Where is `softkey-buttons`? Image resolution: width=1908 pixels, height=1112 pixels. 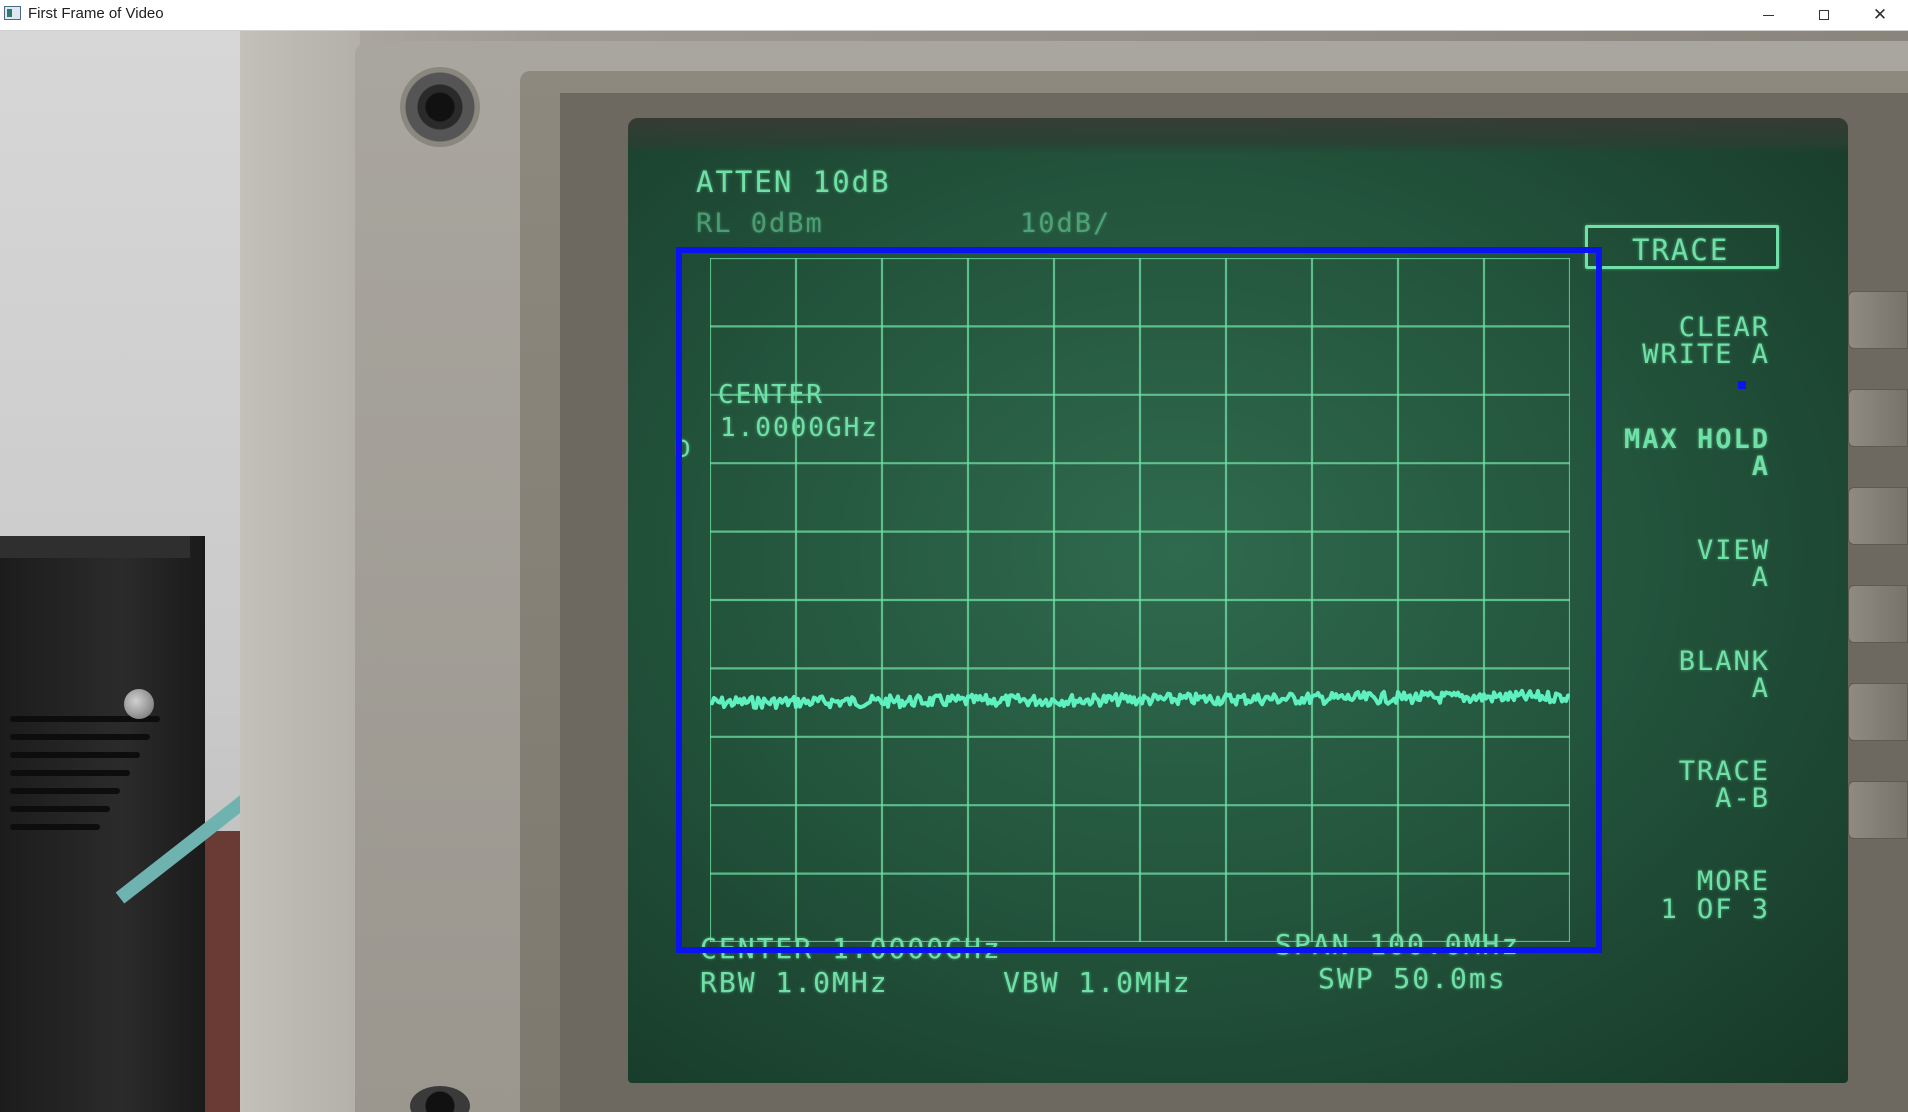
softkey-buttons is located at coordinates (1878, 591).